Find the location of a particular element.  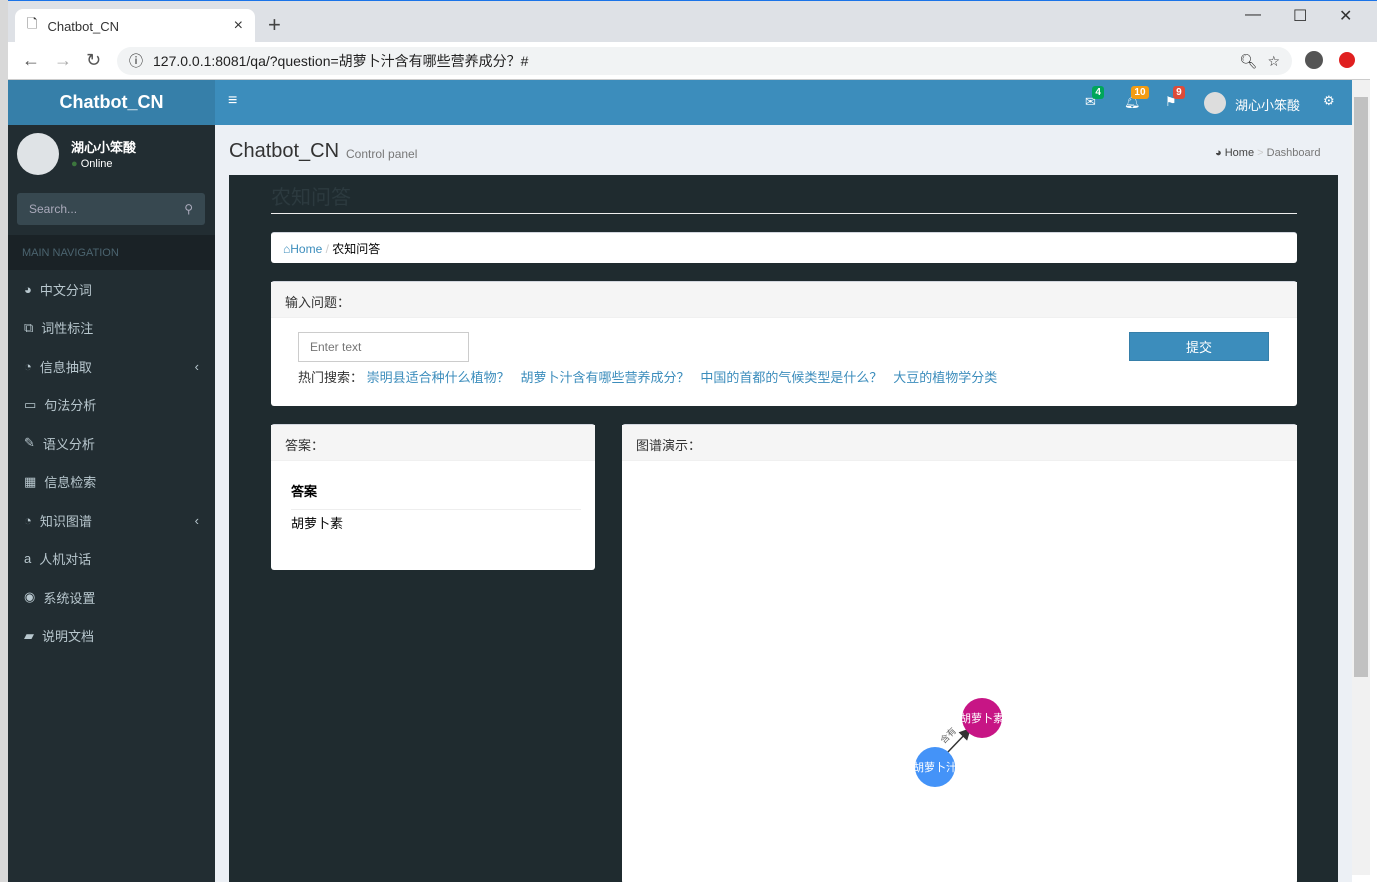

sidebar-item-label: 人机对话 is located at coordinates (65, 560).